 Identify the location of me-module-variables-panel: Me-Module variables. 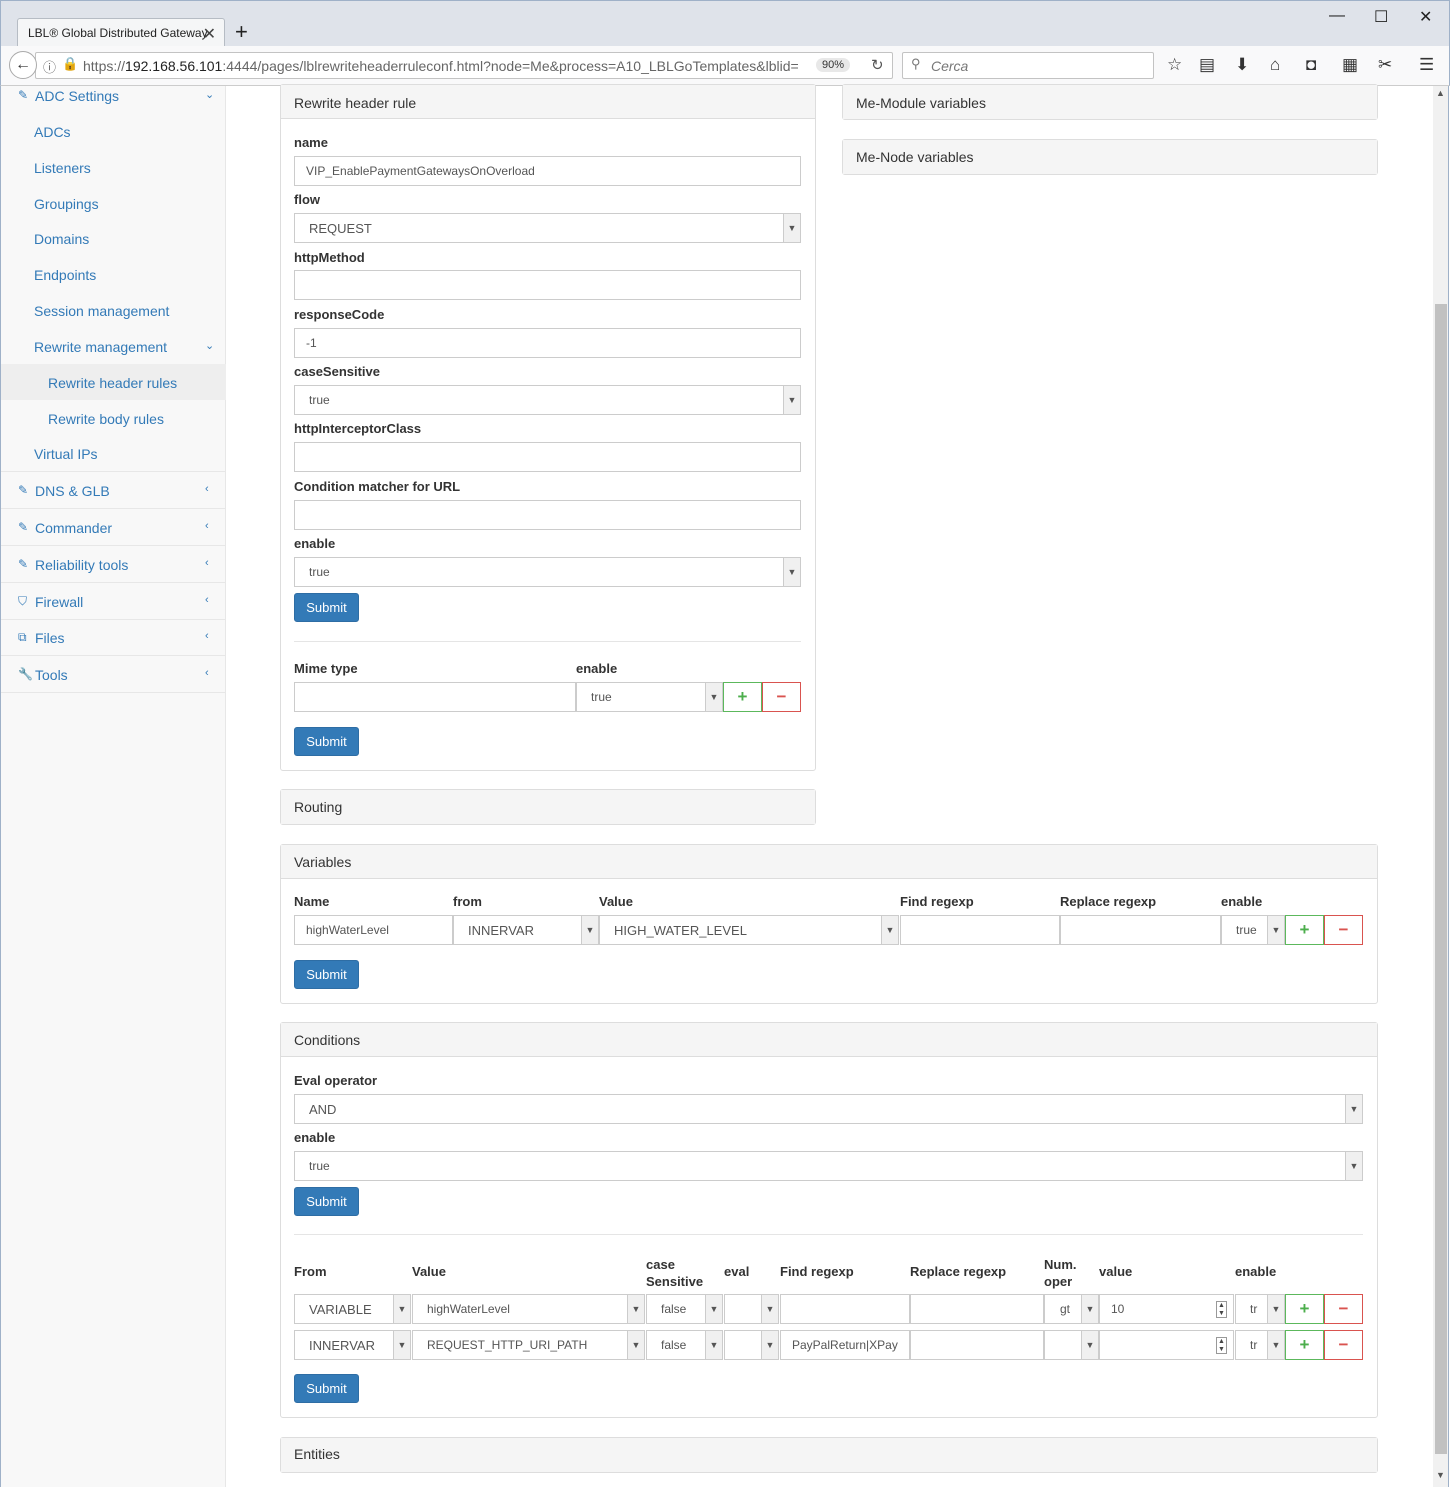
(1110, 102).